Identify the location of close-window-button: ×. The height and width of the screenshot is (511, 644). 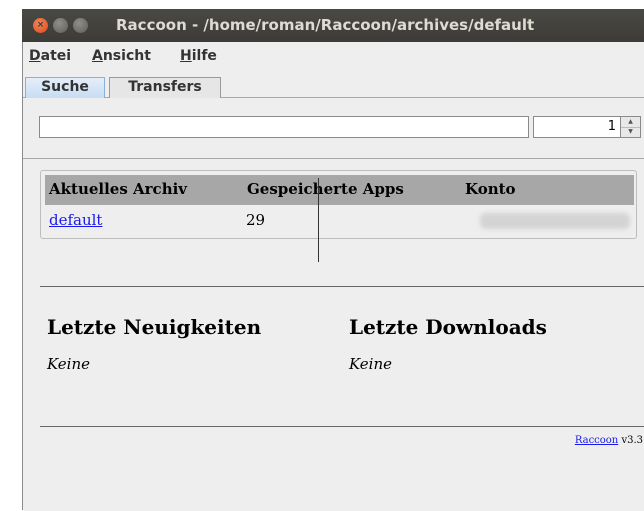
(40, 25).